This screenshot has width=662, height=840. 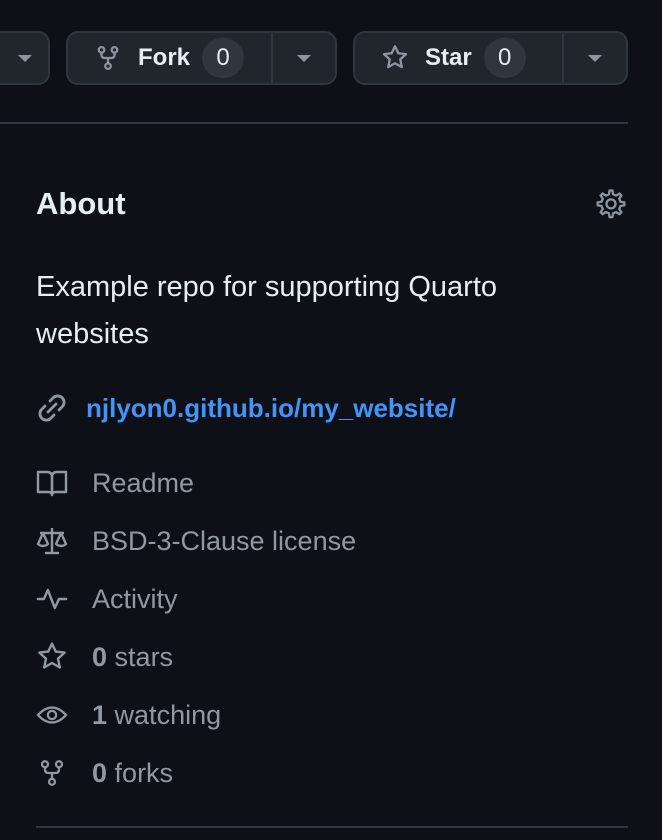 I want to click on watching-label: 1 watching, so click(x=156, y=715).